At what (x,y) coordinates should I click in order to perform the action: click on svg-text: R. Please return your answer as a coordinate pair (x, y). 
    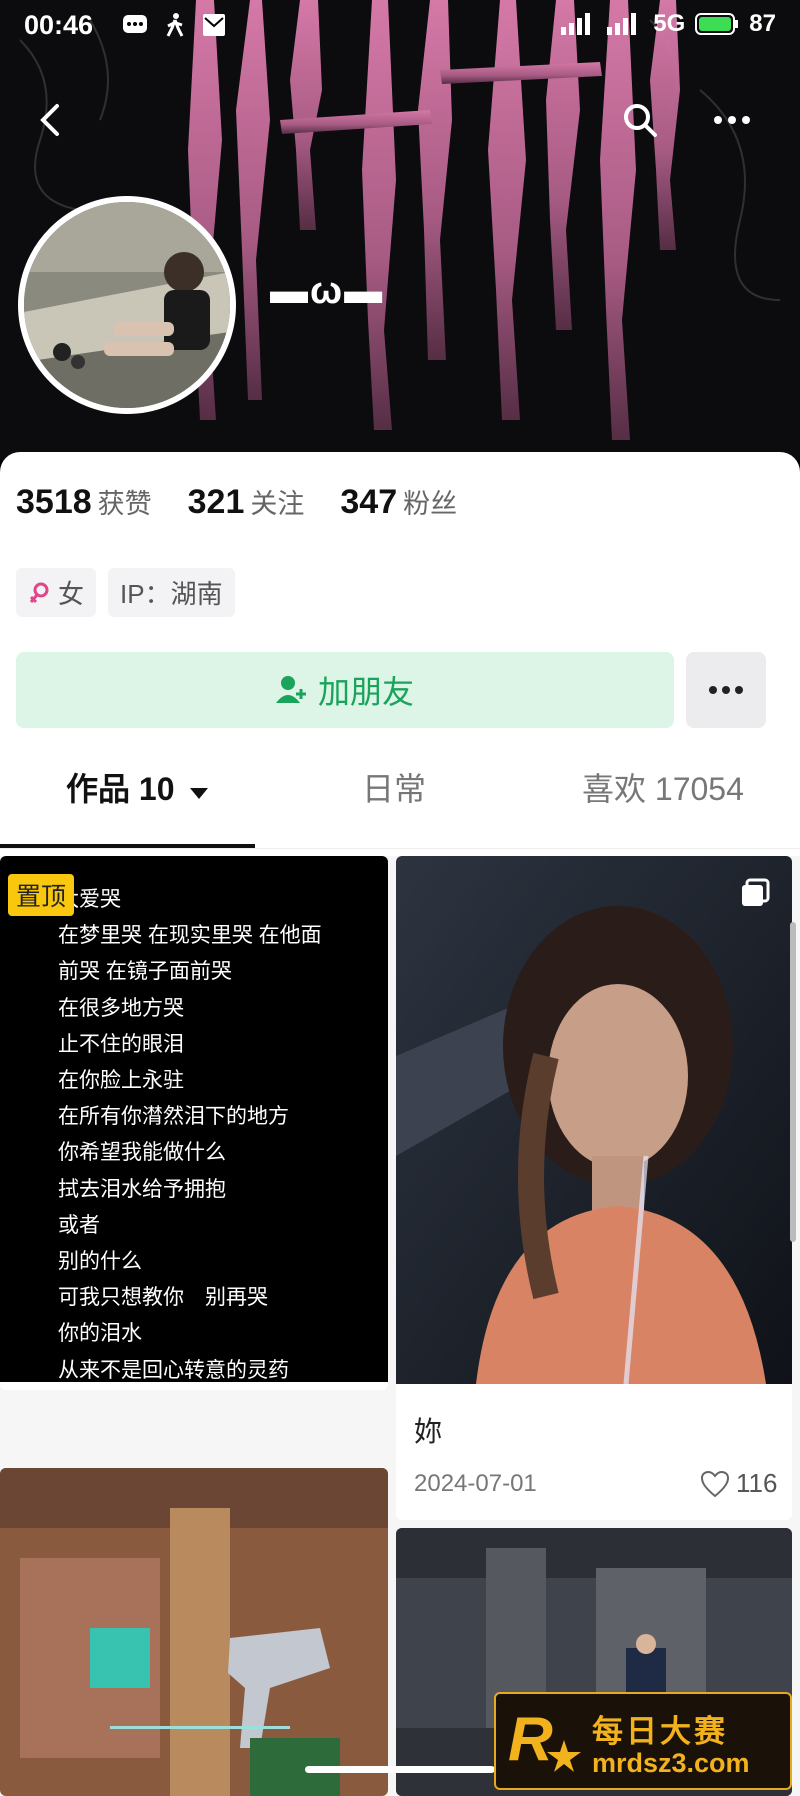
    Looking at the image, I should click on (530, 1739).